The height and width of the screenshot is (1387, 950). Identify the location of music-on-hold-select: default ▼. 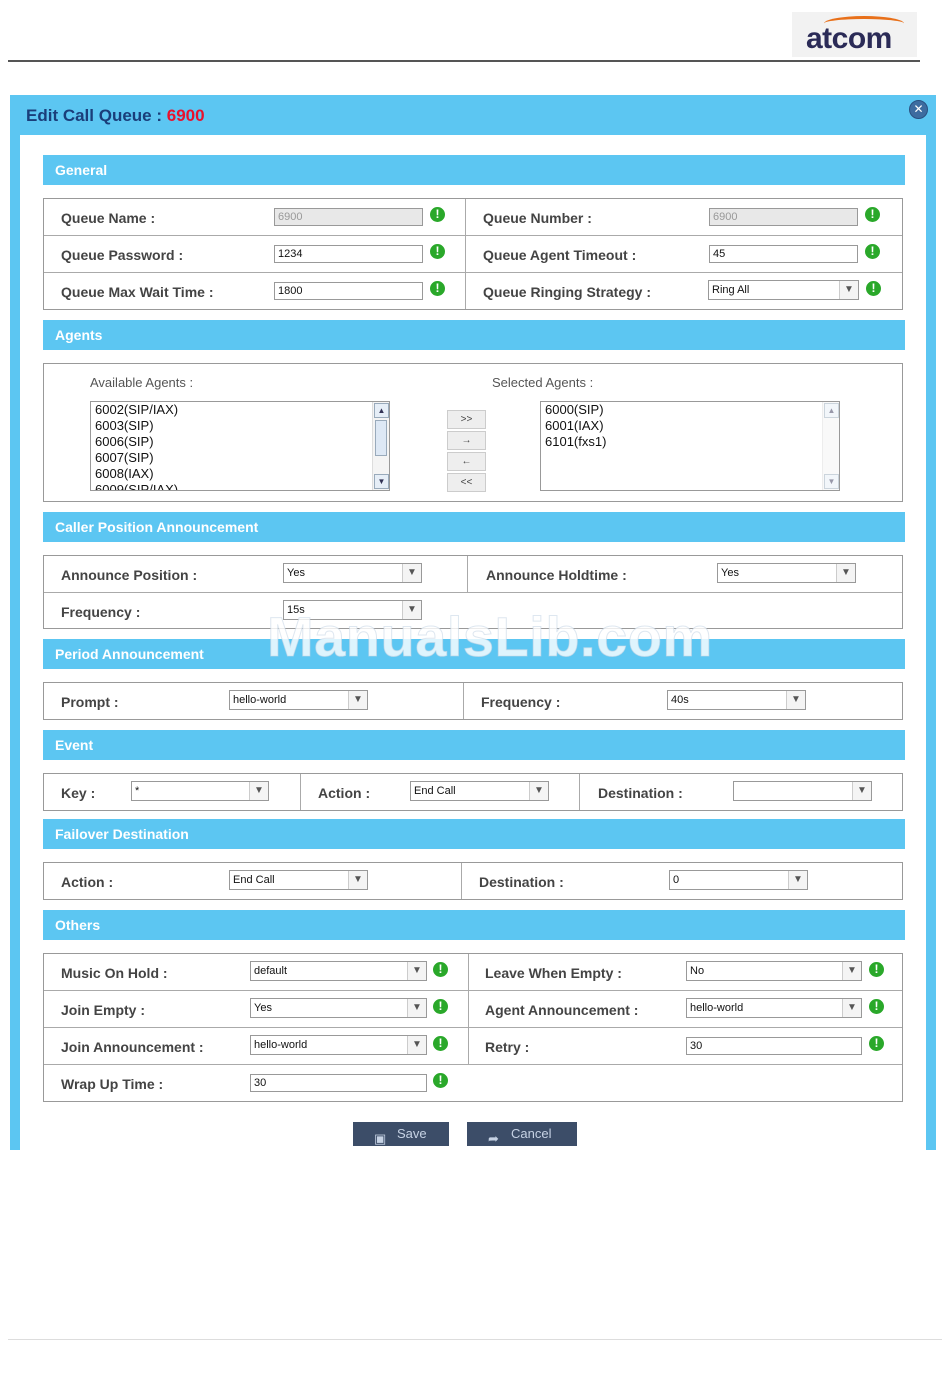
(338, 971).